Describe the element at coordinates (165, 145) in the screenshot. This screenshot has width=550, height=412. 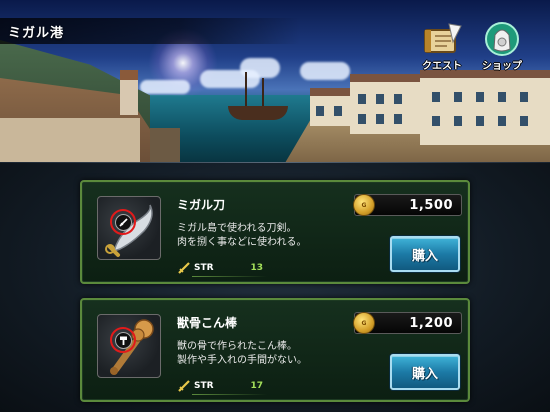
I see `pier` at that location.